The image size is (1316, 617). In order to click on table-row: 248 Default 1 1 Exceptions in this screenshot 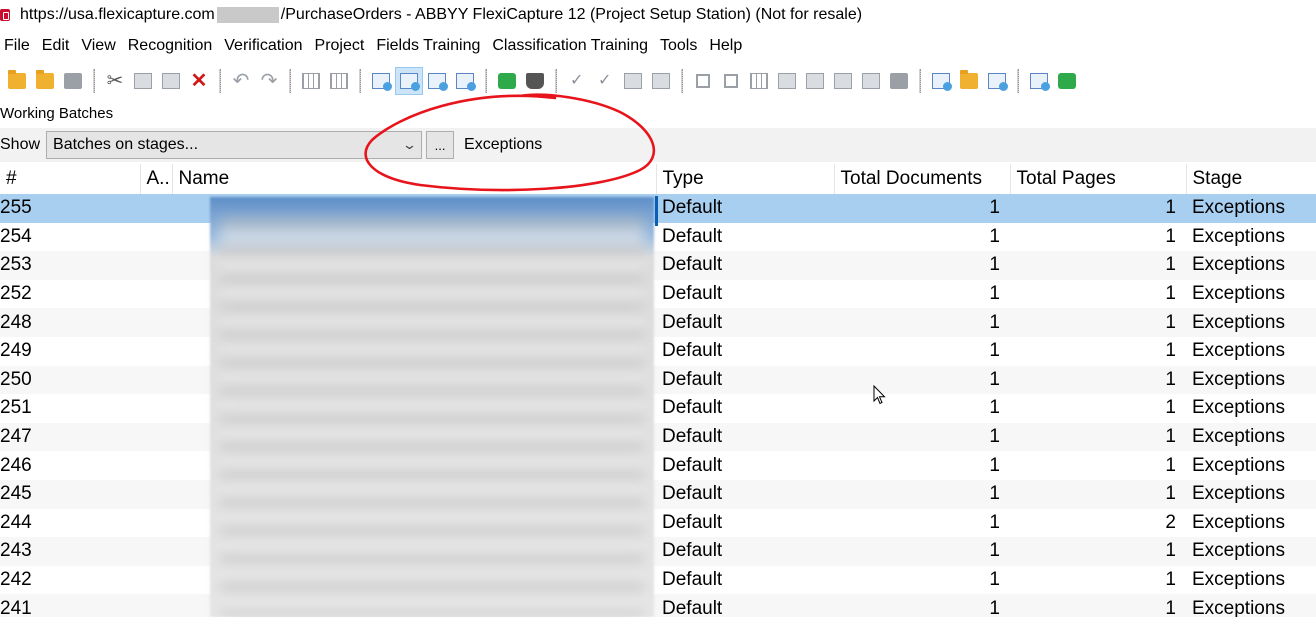, I will do `click(658, 322)`.